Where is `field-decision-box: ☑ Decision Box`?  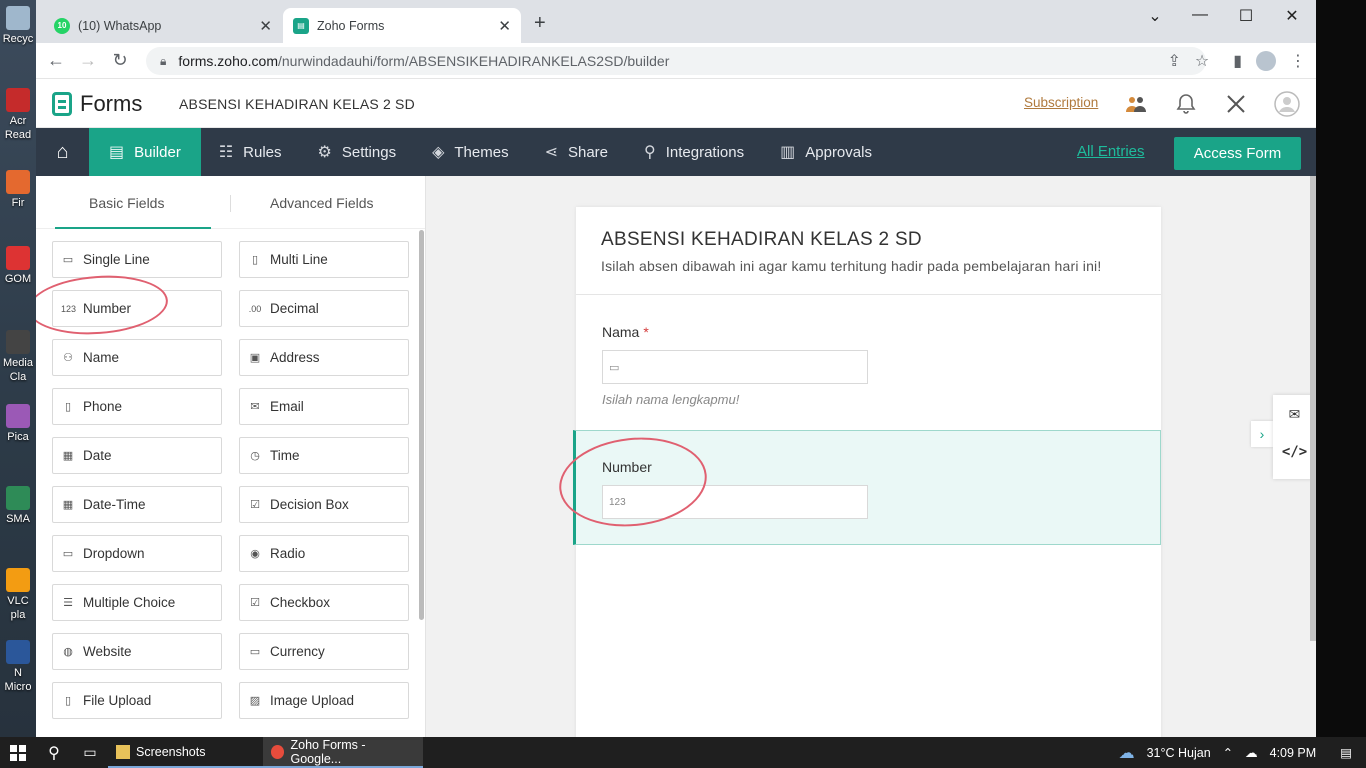
field-decision-box: ☑ Decision Box is located at coordinates (324, 504).